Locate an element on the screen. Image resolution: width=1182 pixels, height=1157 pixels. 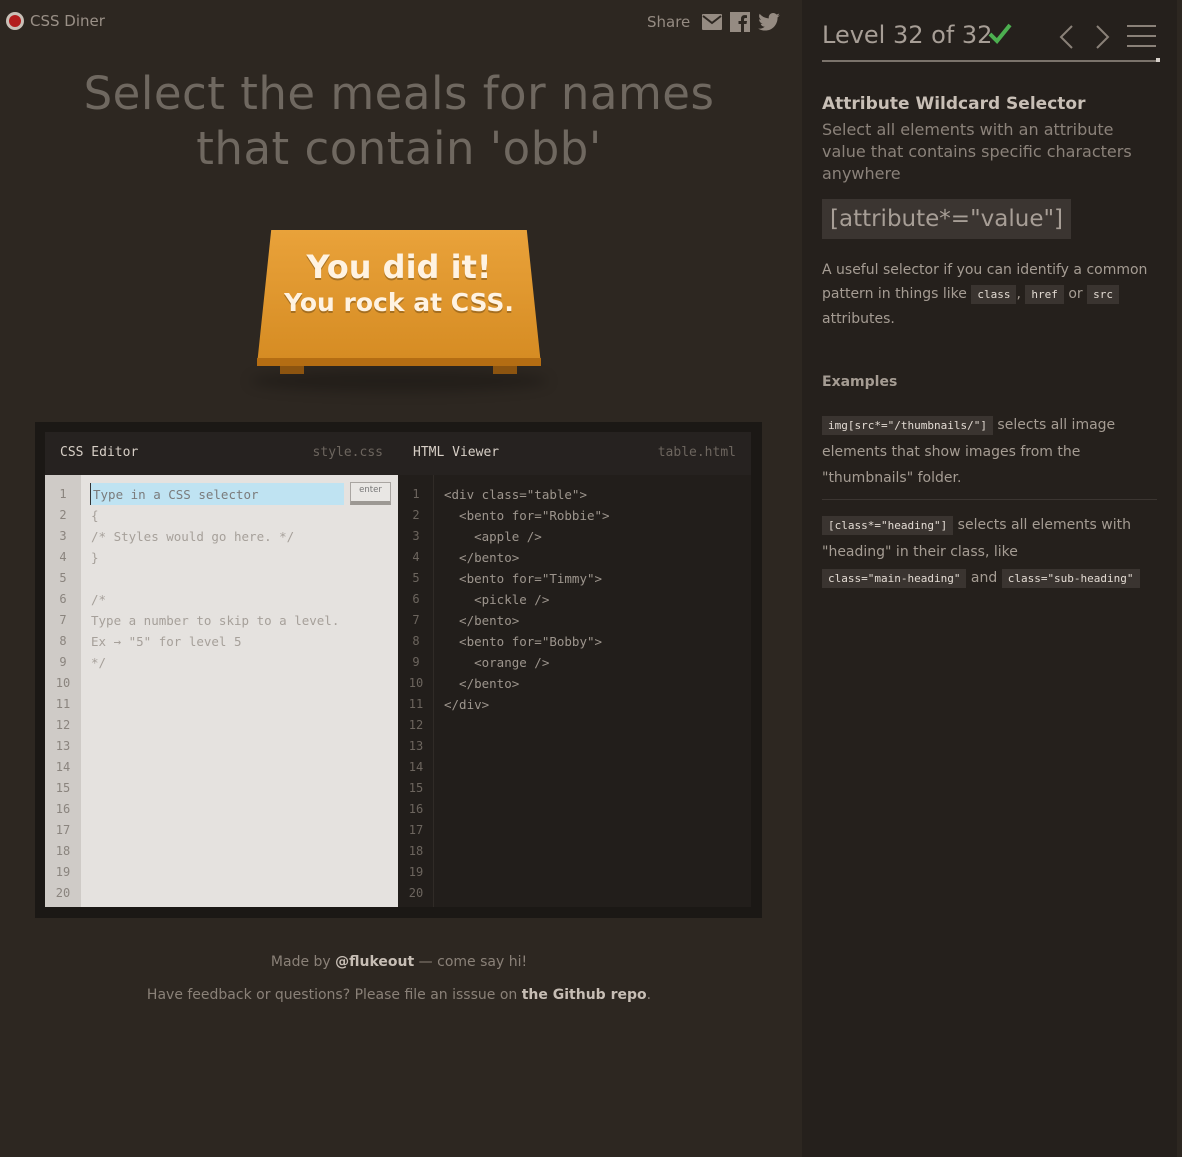
code-line: */ is located at coordinates (99, 662).